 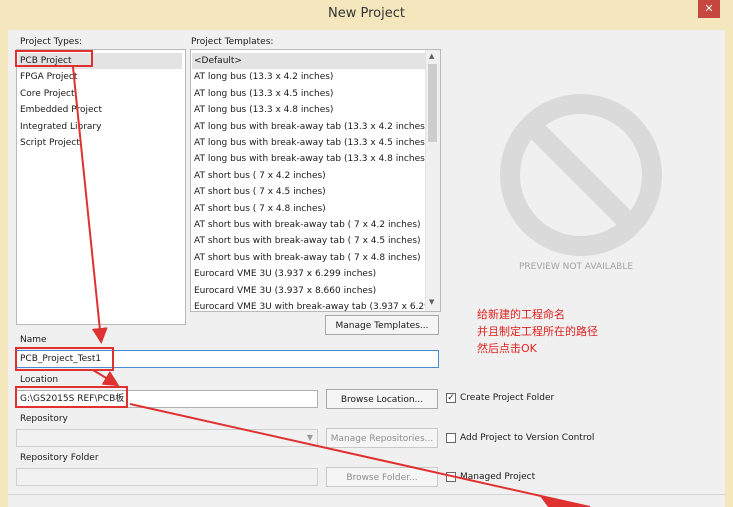 I want to click on arrow-to-ok, so click(x=360, y=455).